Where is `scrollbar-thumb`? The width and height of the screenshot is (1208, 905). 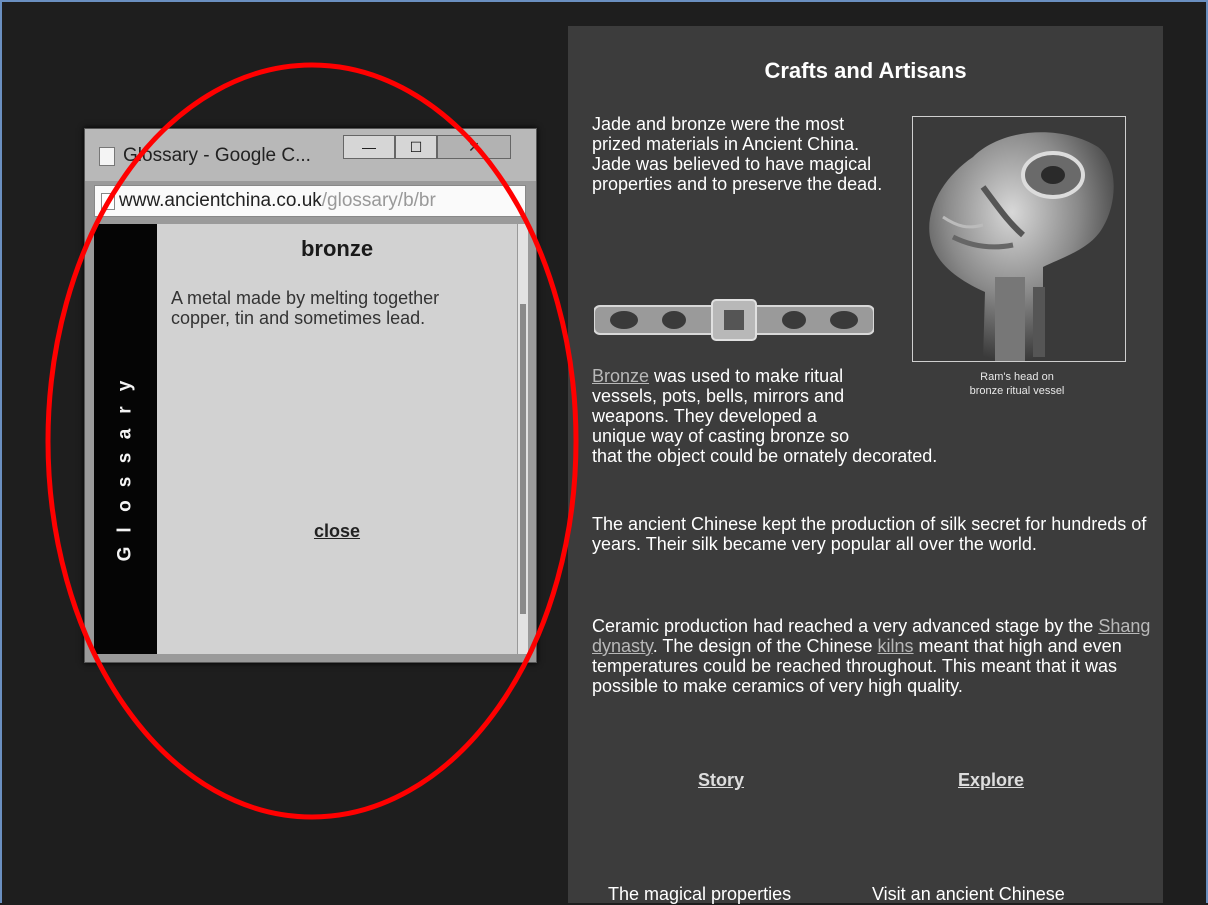
scrollbar-thumb is located at coordinates (523, 459).